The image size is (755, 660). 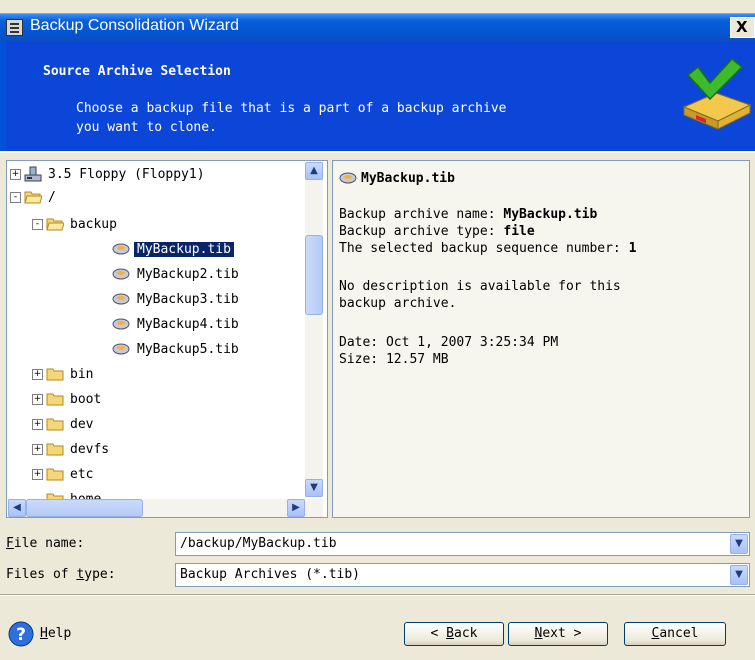 What do you see at coordinates (85, 493) in the screenshot?
I see `tree-item-label: home` at bounding box center [85, 493].